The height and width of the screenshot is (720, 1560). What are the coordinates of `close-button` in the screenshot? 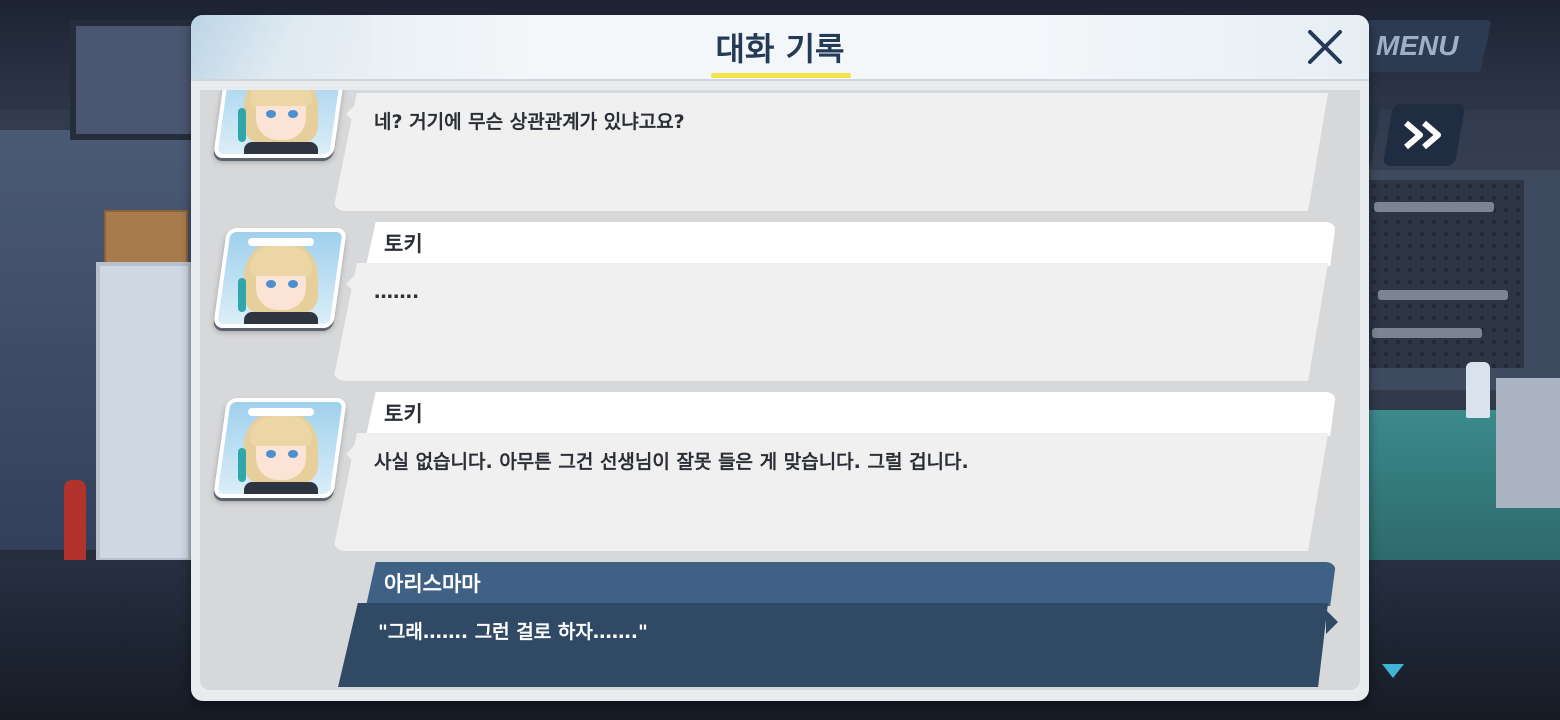 It's located at (1325, 47).